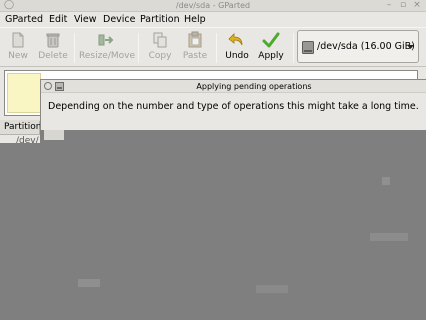  I want to click on delete-button: Delete, so click(53, 48).